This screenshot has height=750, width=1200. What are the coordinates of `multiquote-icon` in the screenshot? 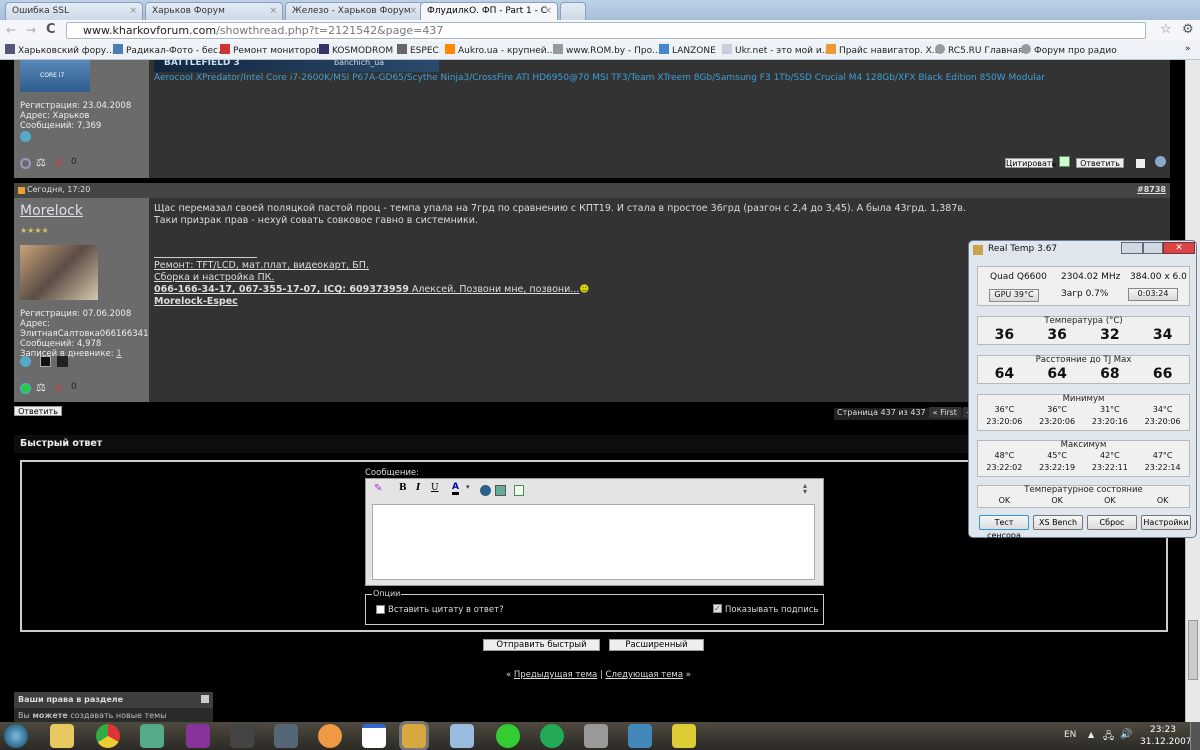 It's located at (1064, 161).